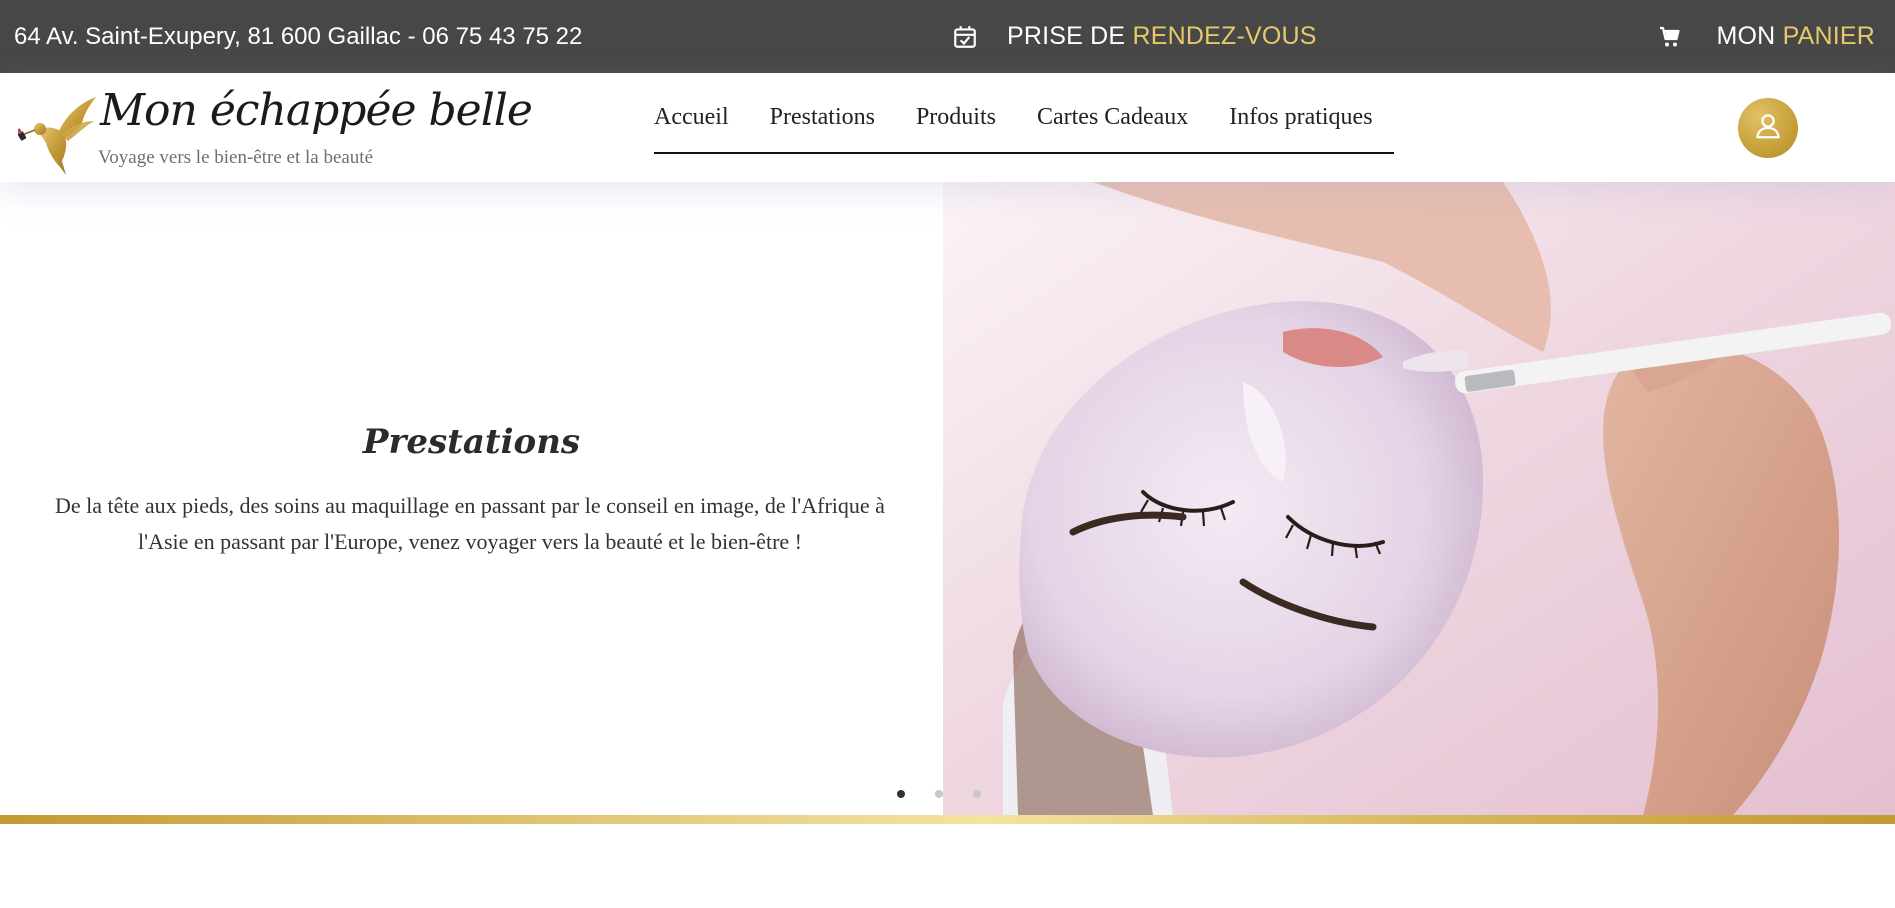 The height and width of the screenshot is (908, 1895). I want to click on cart-label-highlight: PANIER, so click(1828, 36).